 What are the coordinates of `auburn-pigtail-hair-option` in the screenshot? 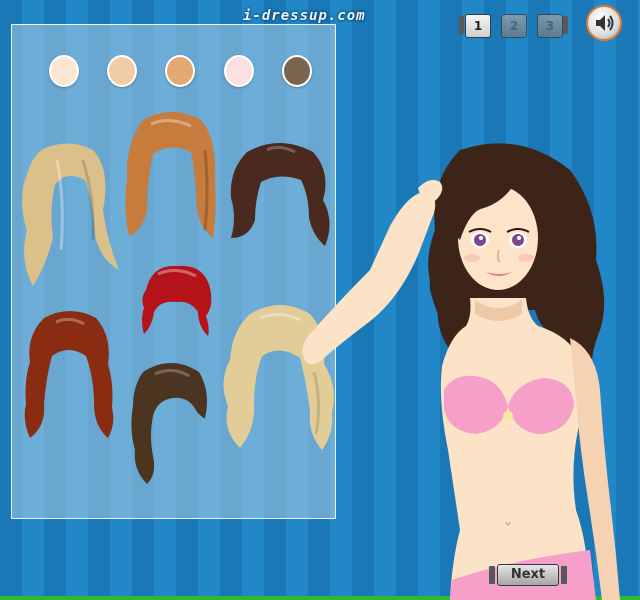 It's located at (69, 374).